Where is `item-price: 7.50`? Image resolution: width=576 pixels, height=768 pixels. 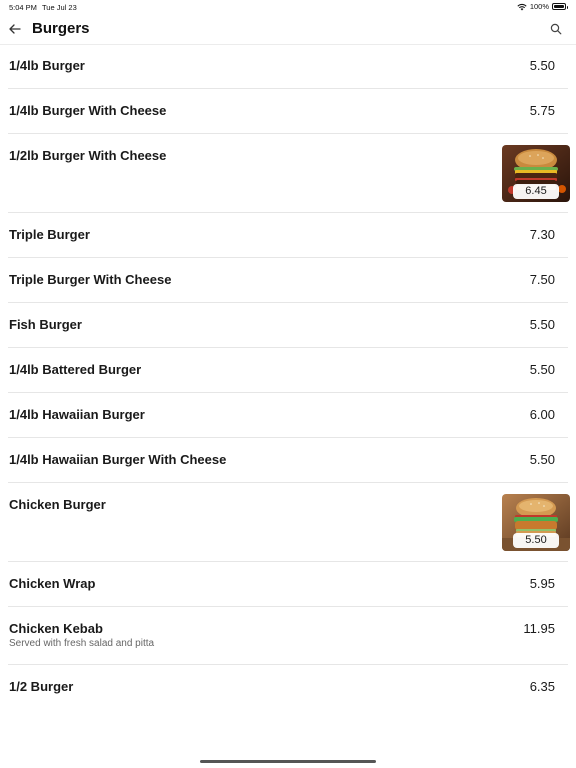
item-price: 7.50 is located at coordinates (542, 279).